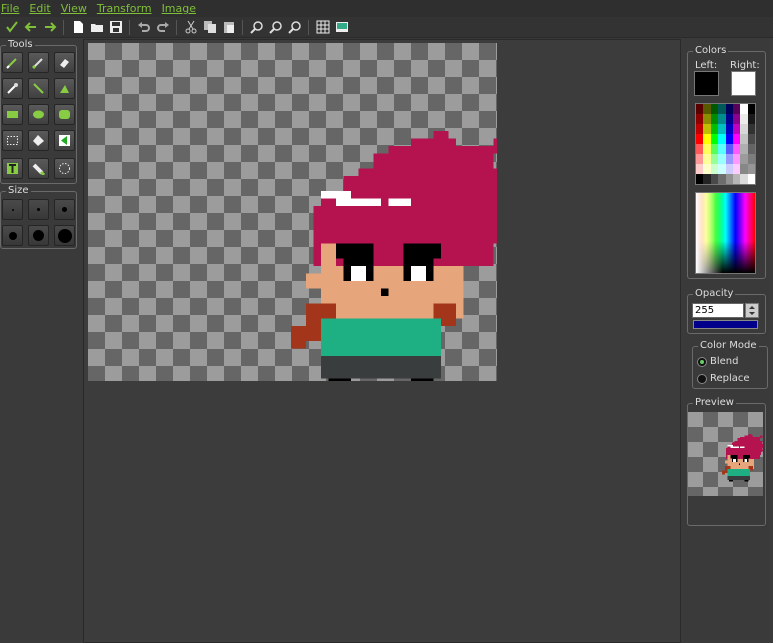  I want to click on paste-button, so click(228, 27).